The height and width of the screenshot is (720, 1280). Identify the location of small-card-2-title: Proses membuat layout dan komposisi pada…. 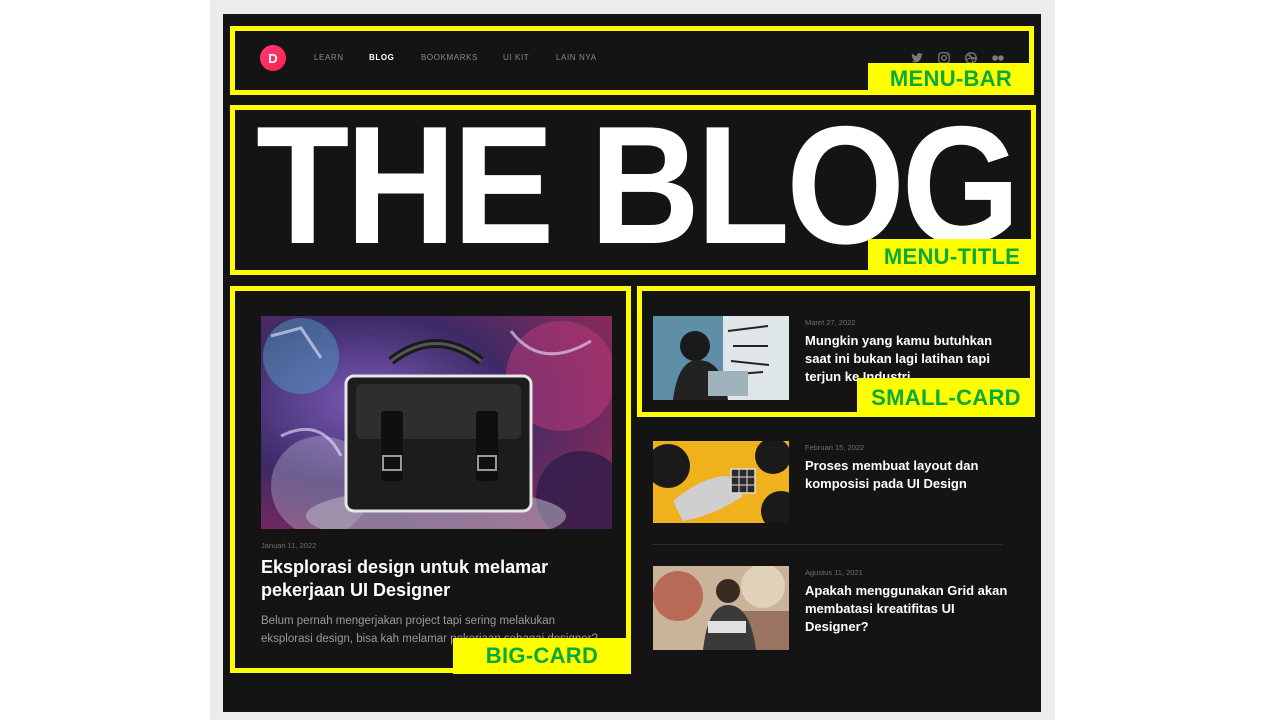
(910, 475).